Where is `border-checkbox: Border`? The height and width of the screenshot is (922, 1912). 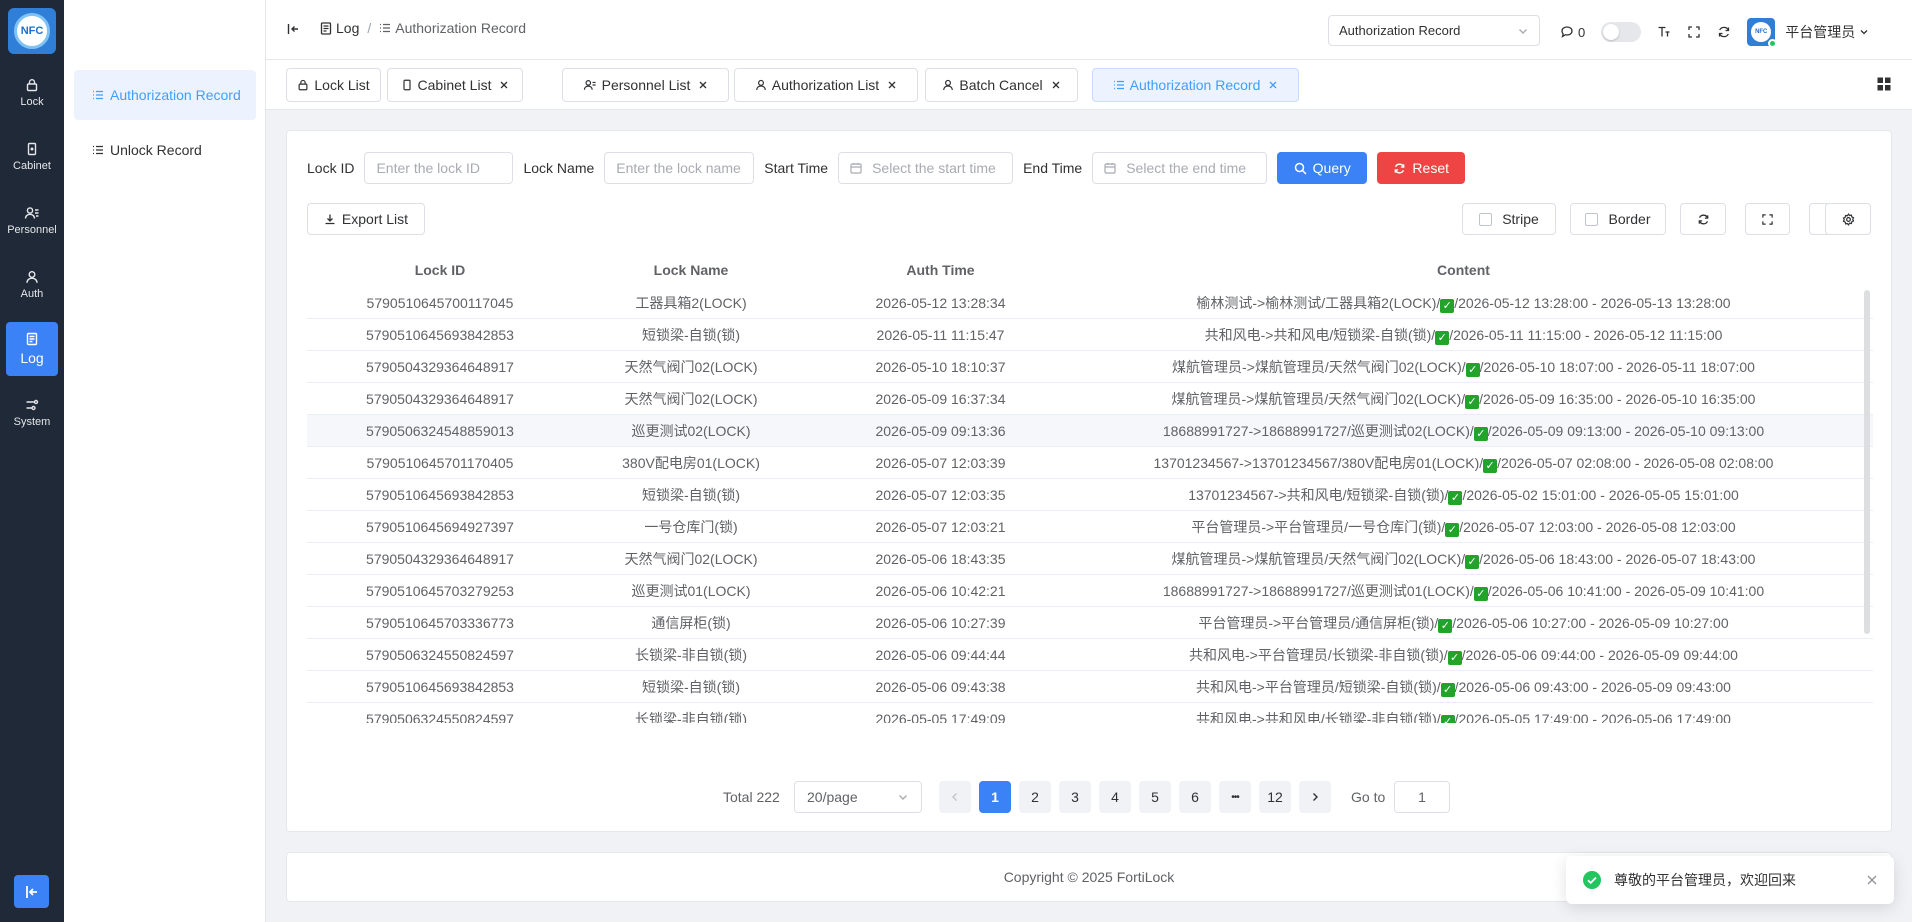 border-checkbox: Border is located at coordinates (1618, 219).